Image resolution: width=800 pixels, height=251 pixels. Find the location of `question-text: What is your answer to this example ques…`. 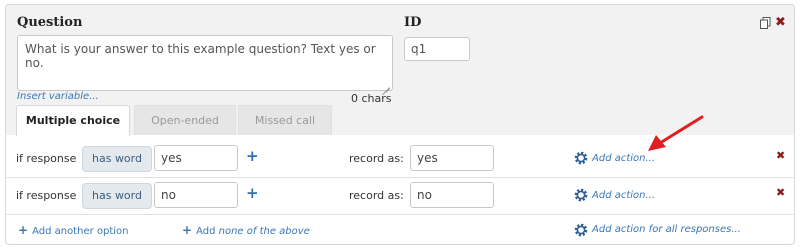

question-text: What is your answer to this example ques… is located at coordinates (200, 56).